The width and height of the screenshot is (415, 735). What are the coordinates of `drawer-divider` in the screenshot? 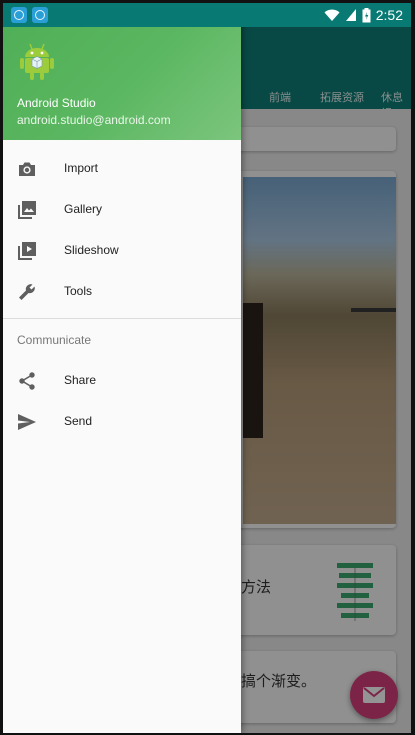 It's located at (122, 318).